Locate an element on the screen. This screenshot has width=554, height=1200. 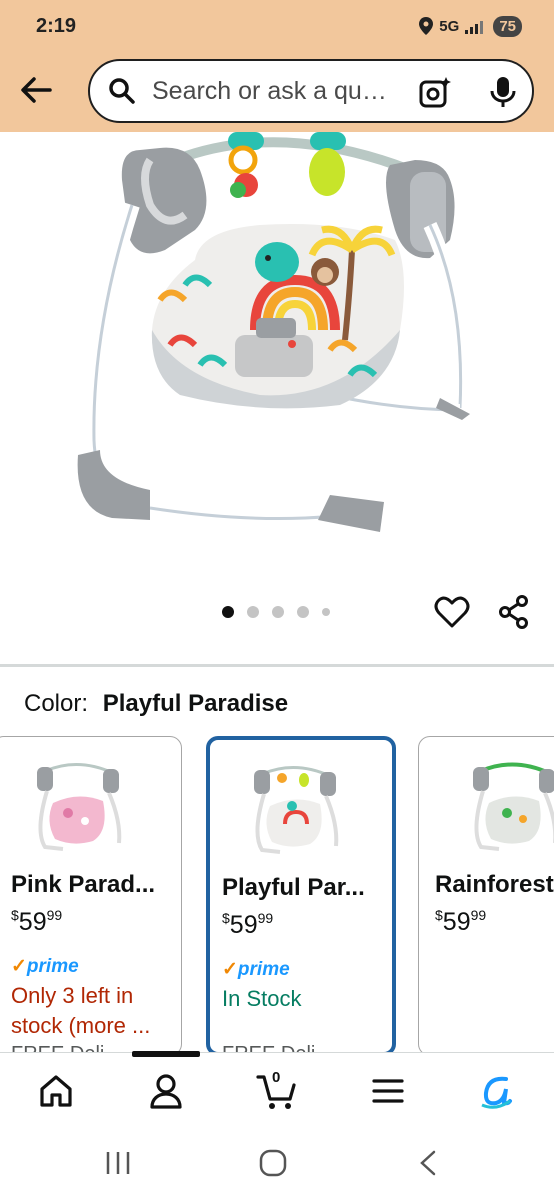
heart-icon is located at coordinates (452, 612).